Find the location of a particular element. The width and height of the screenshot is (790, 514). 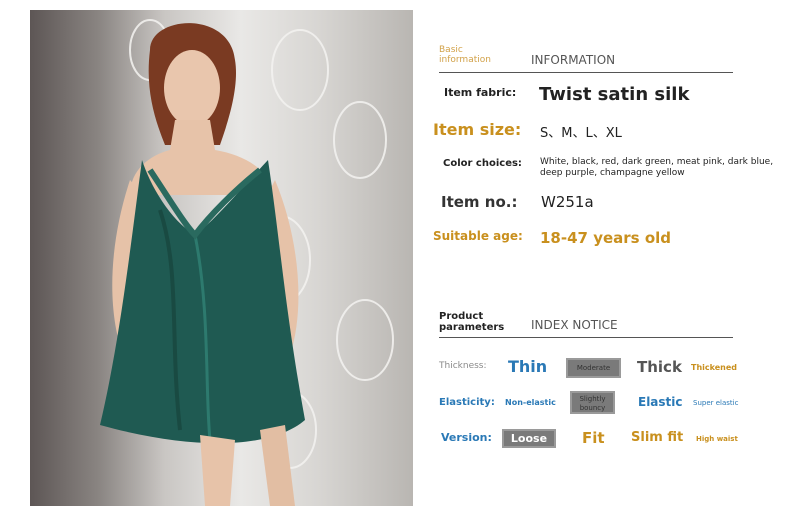

thickness-thickened: Thickened is located at coordinates (714, 367).